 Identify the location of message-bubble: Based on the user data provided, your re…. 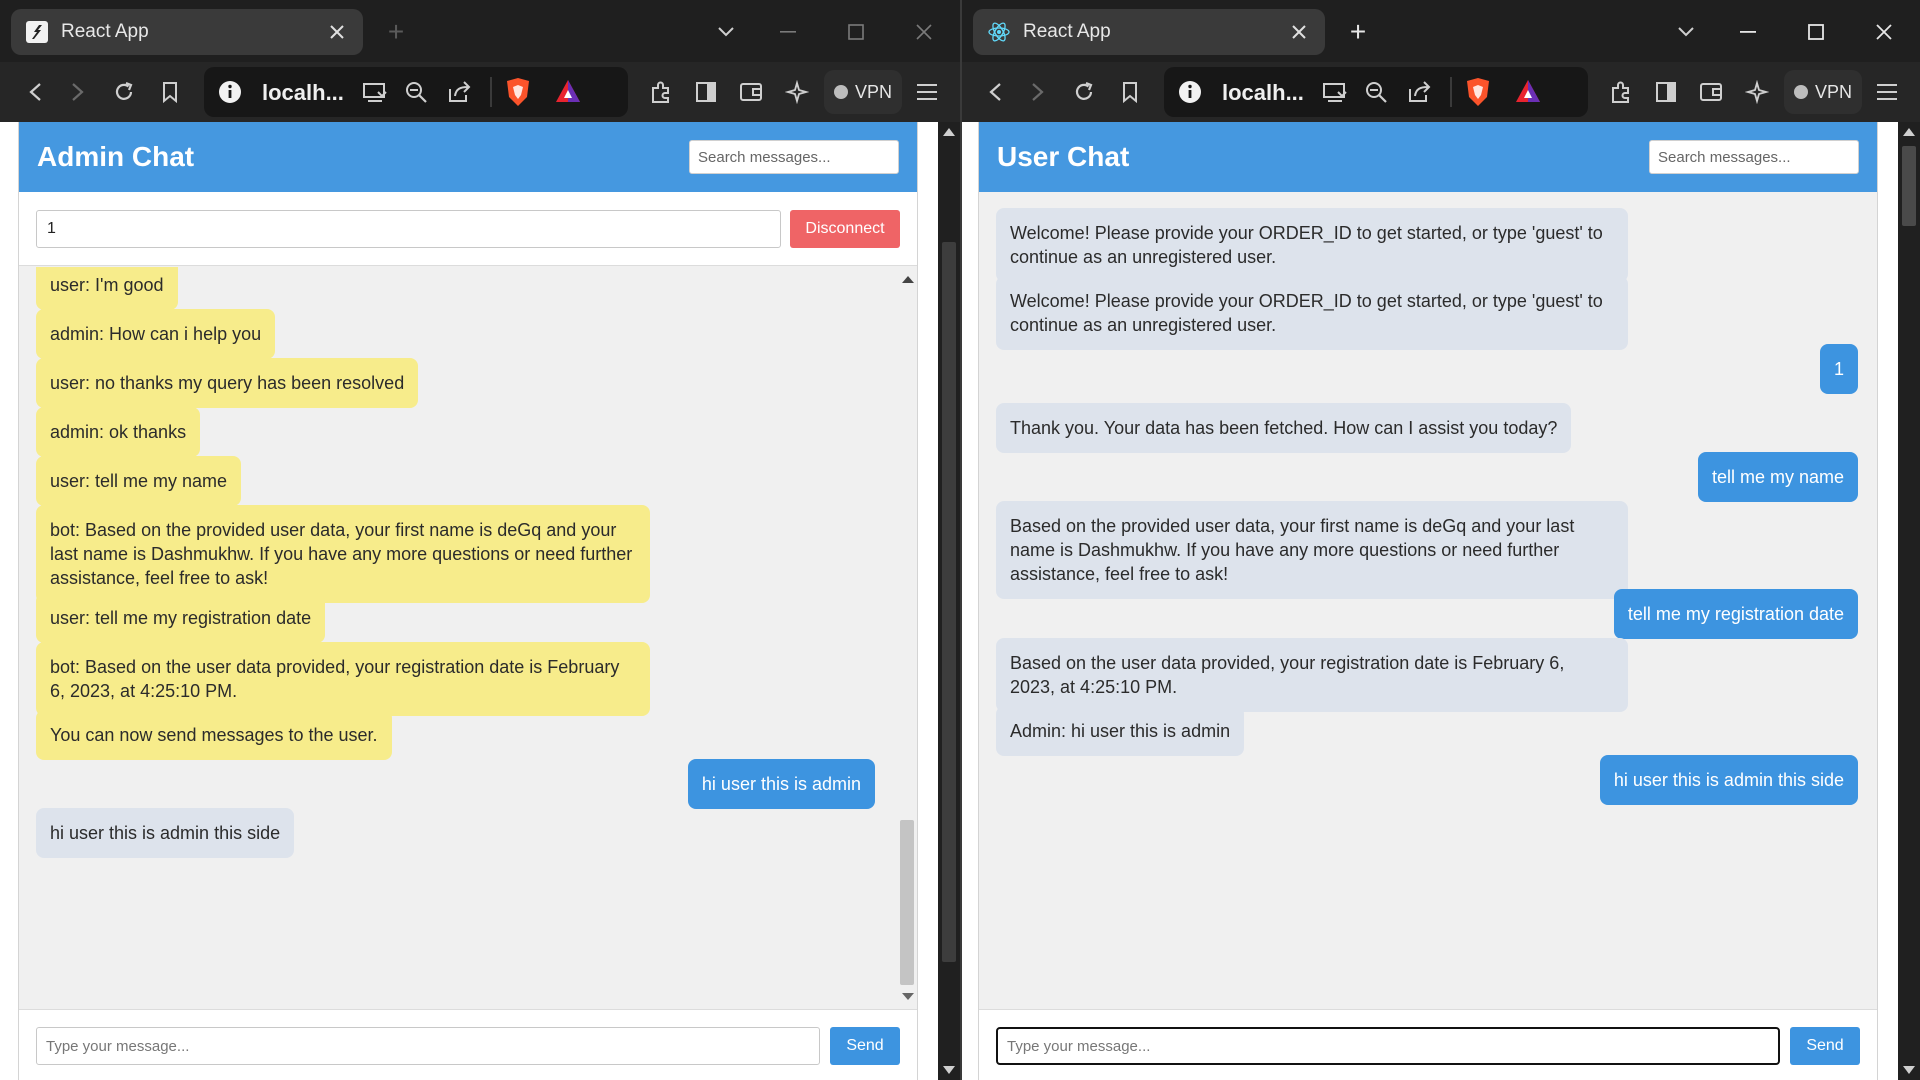
(1312, 675).